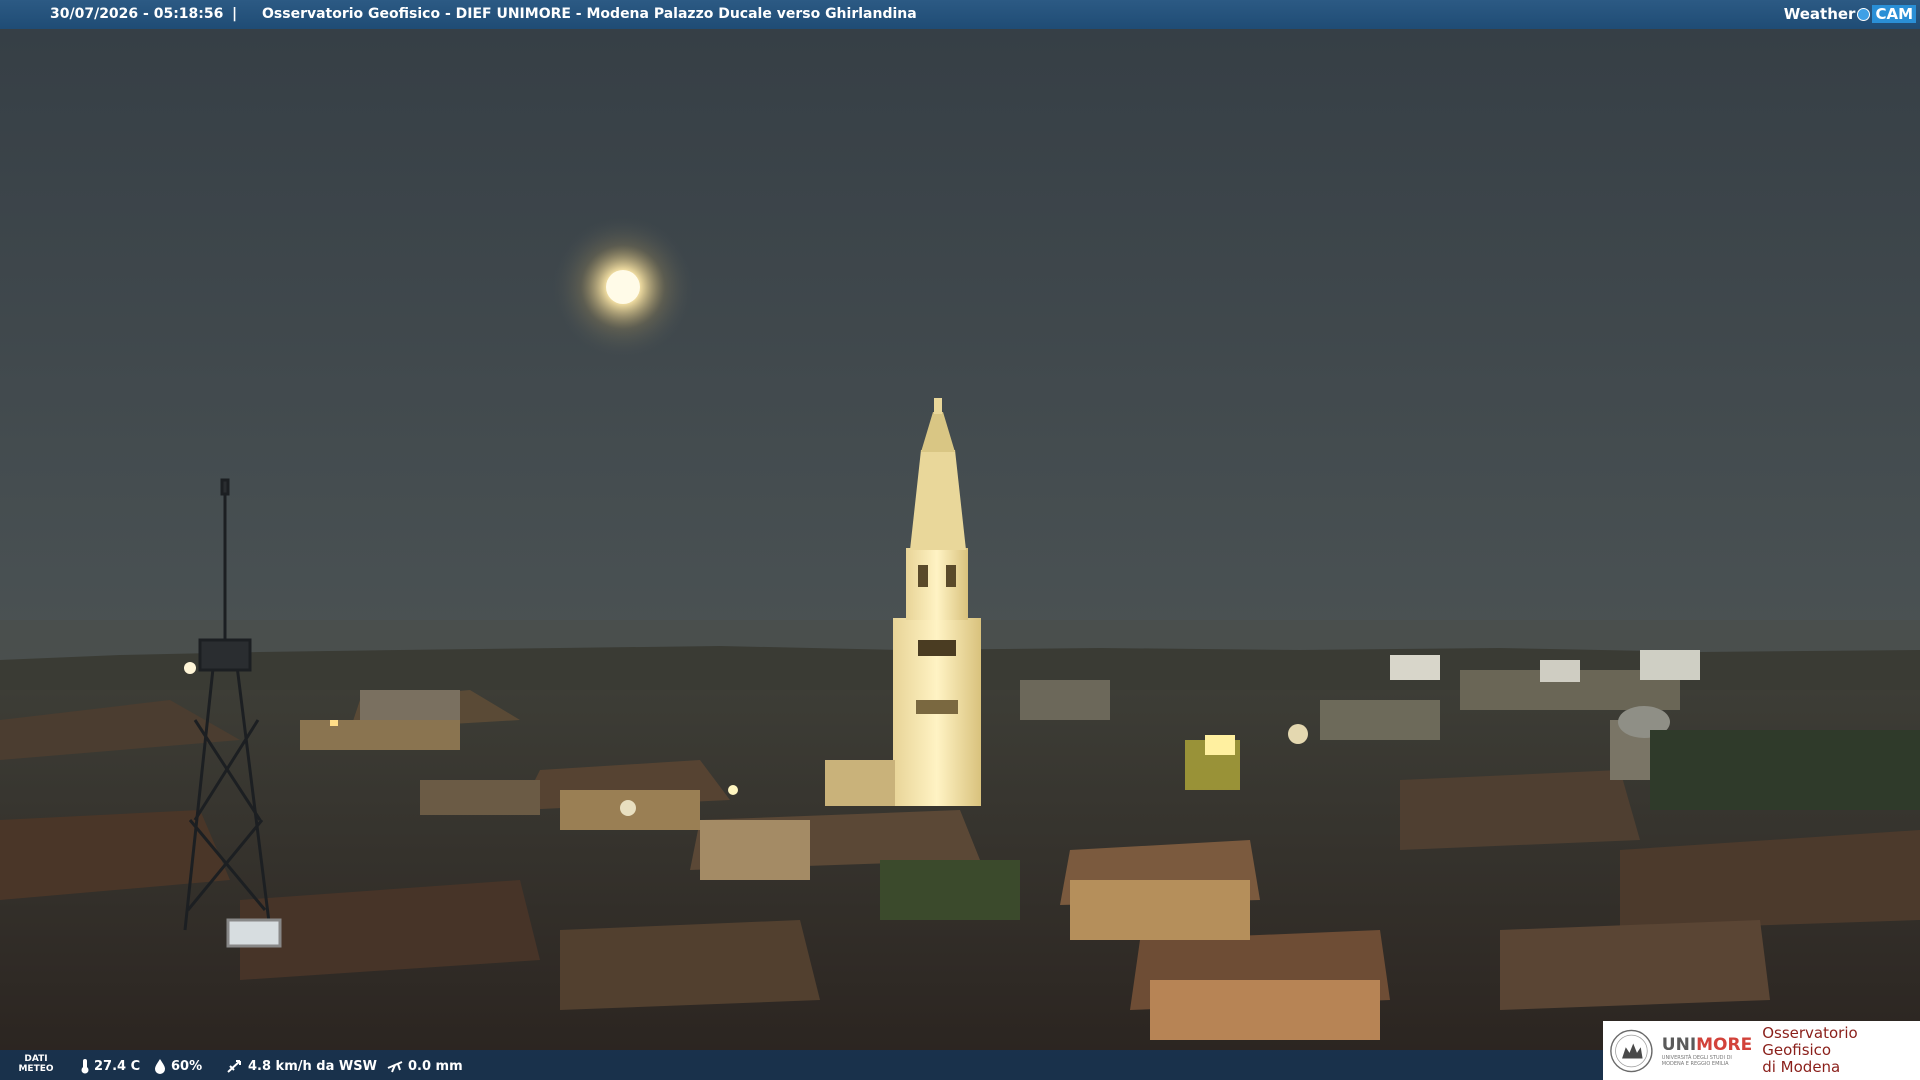 The height and width of the screenshot is (1080, 1920). Describe the element at coordinates (85, 1066) in the screenshot. I see `thermometer-icon` at that location.